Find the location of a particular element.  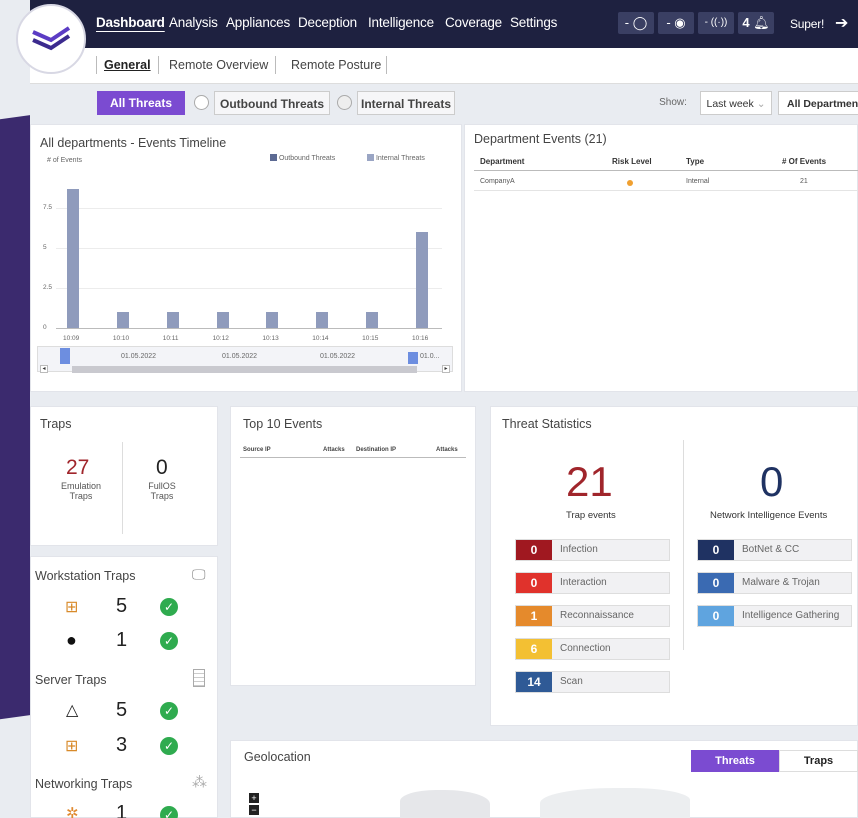

x-tick-label: 10:10 is located at coordinates (121, 338).